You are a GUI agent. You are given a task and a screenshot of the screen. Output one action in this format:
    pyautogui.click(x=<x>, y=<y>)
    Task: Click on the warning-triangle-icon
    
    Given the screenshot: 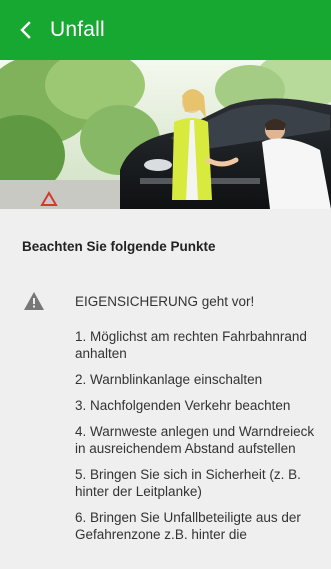 What is the action you would take?
    pyautogui.click(x=34, y=301)
    